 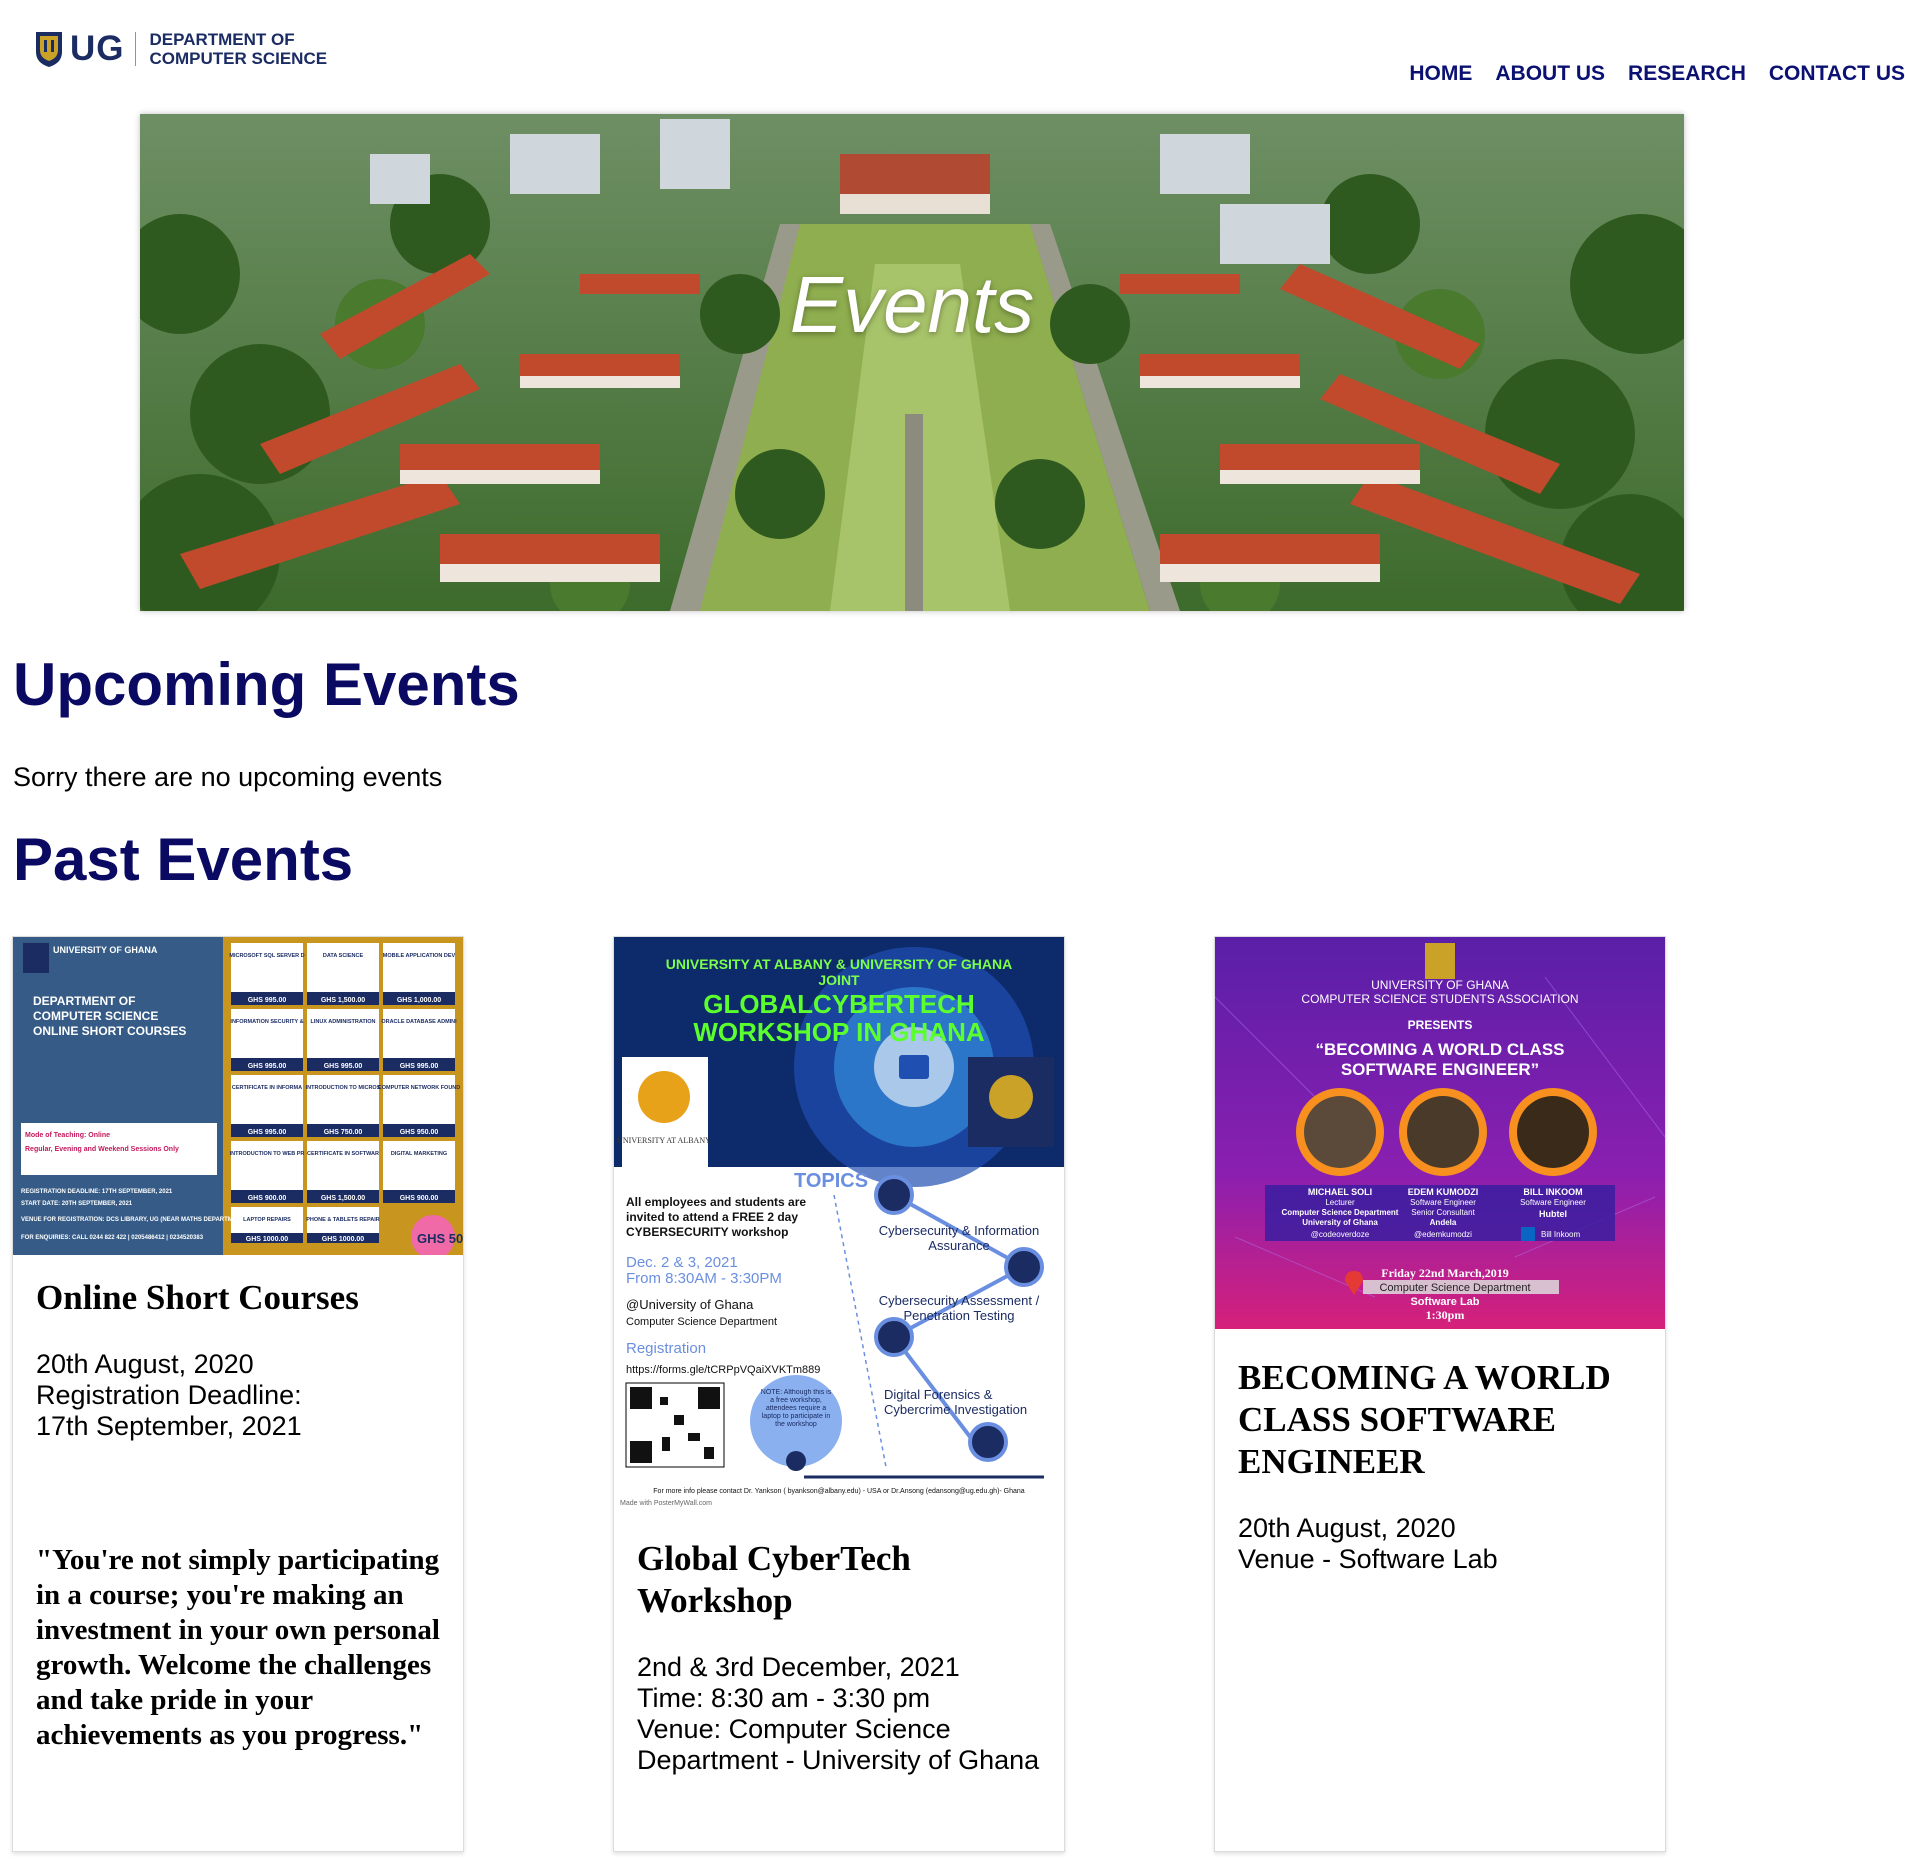 What do you see at coordinates (1443, 1212) in the screenshot?
I see `poster3-sp2-org: Senior Consultant` at bounding box center [1443, 1212].